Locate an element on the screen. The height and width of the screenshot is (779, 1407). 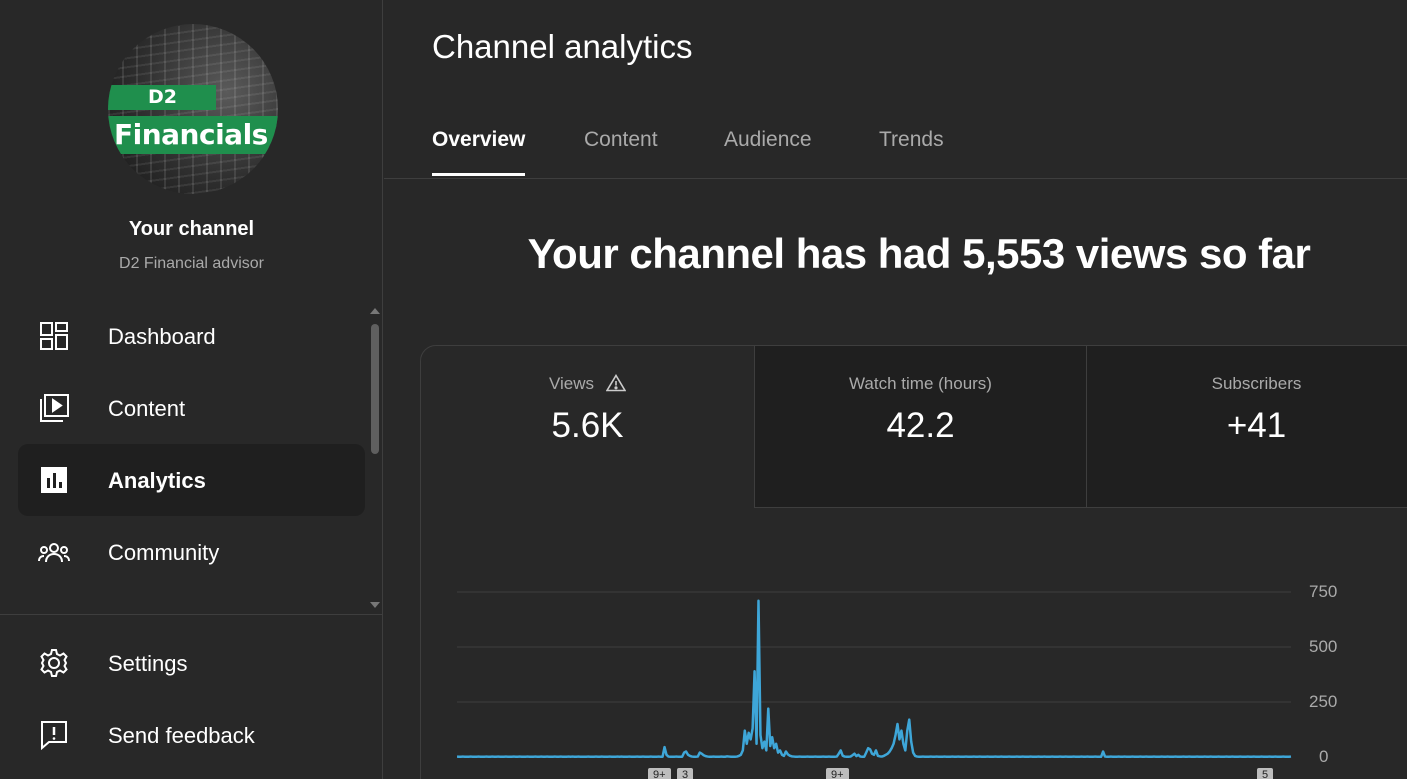
metric-value: +41 is located at coordinates (1256, 425).